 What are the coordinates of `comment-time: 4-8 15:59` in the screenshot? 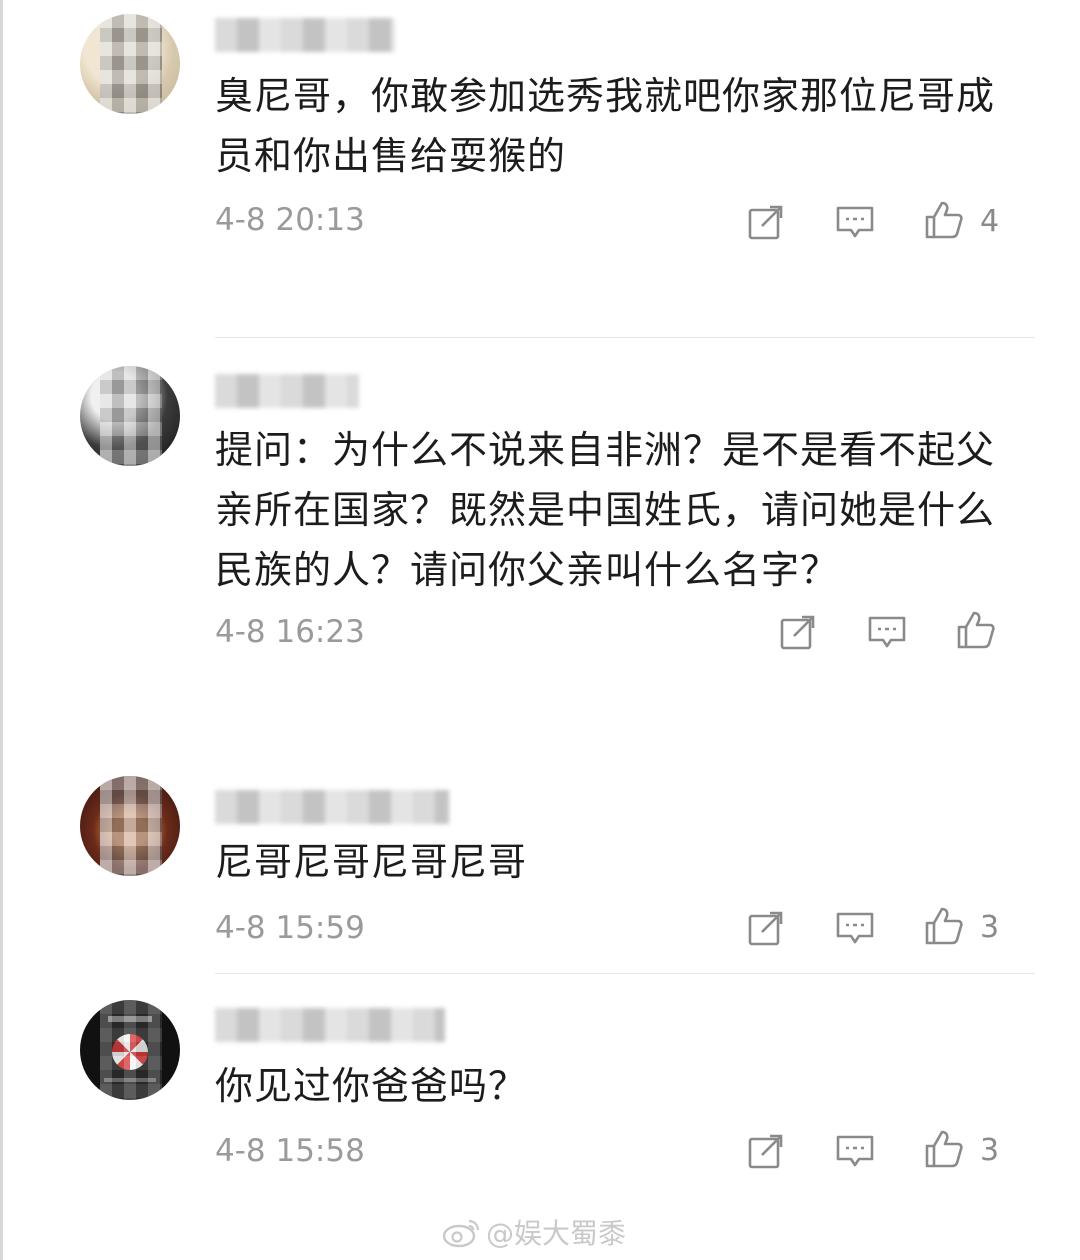 It's located at (290, 928).